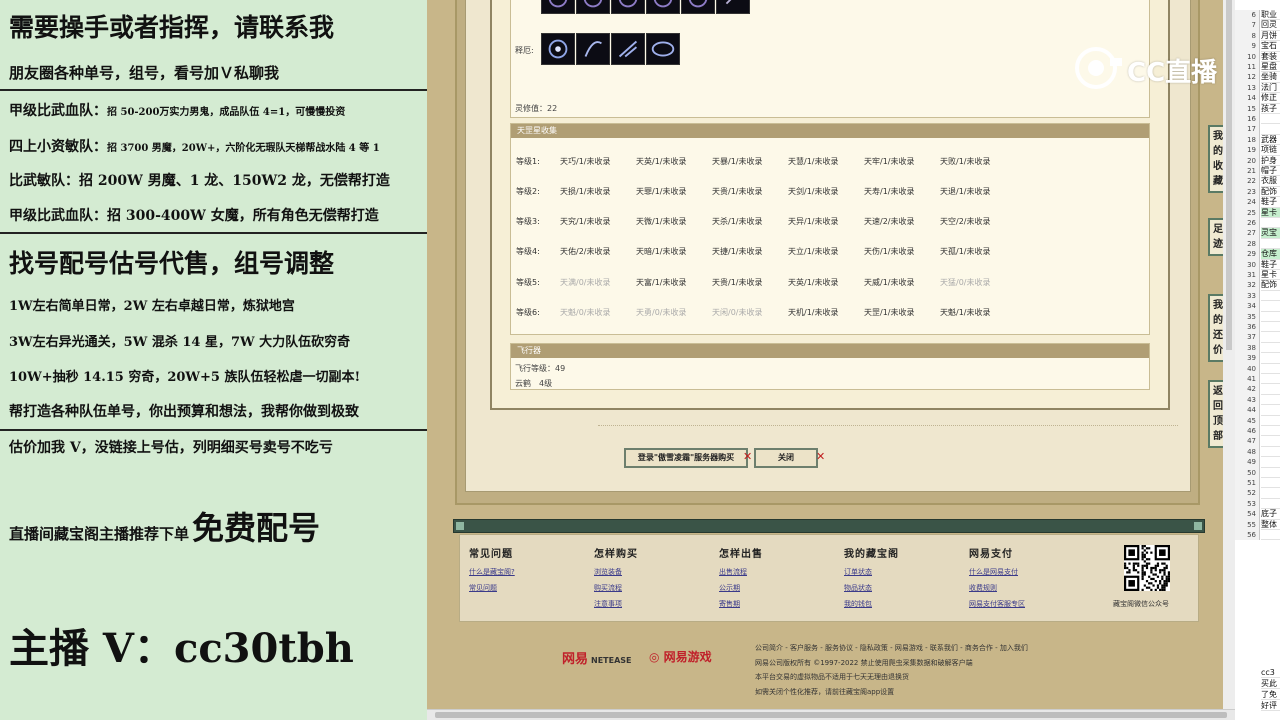 Image resolution: width=1280 pixels, height=720 pixels. What do you see at coordinates (786, 458) in the screenshot?
I see `close-button: 关闭` at bounding box center [786, 458].